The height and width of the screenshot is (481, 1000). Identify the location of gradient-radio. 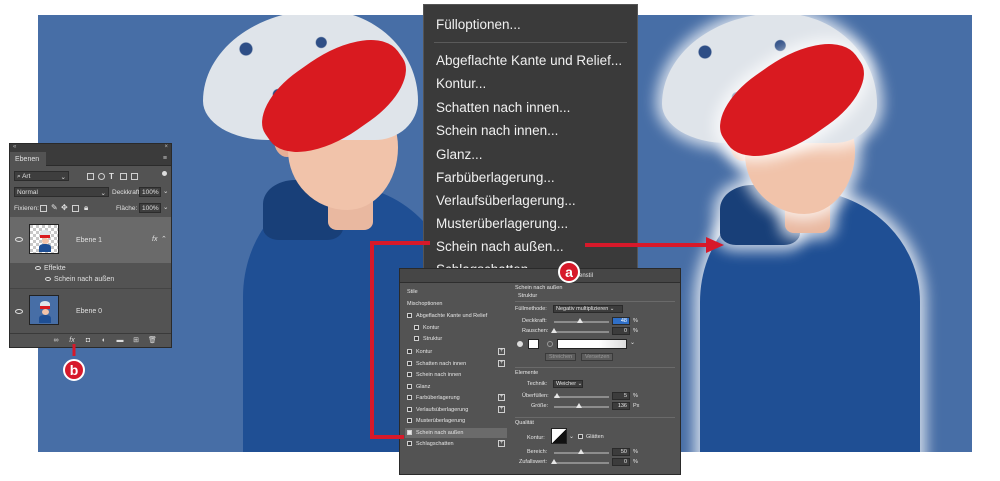
(550, 344).